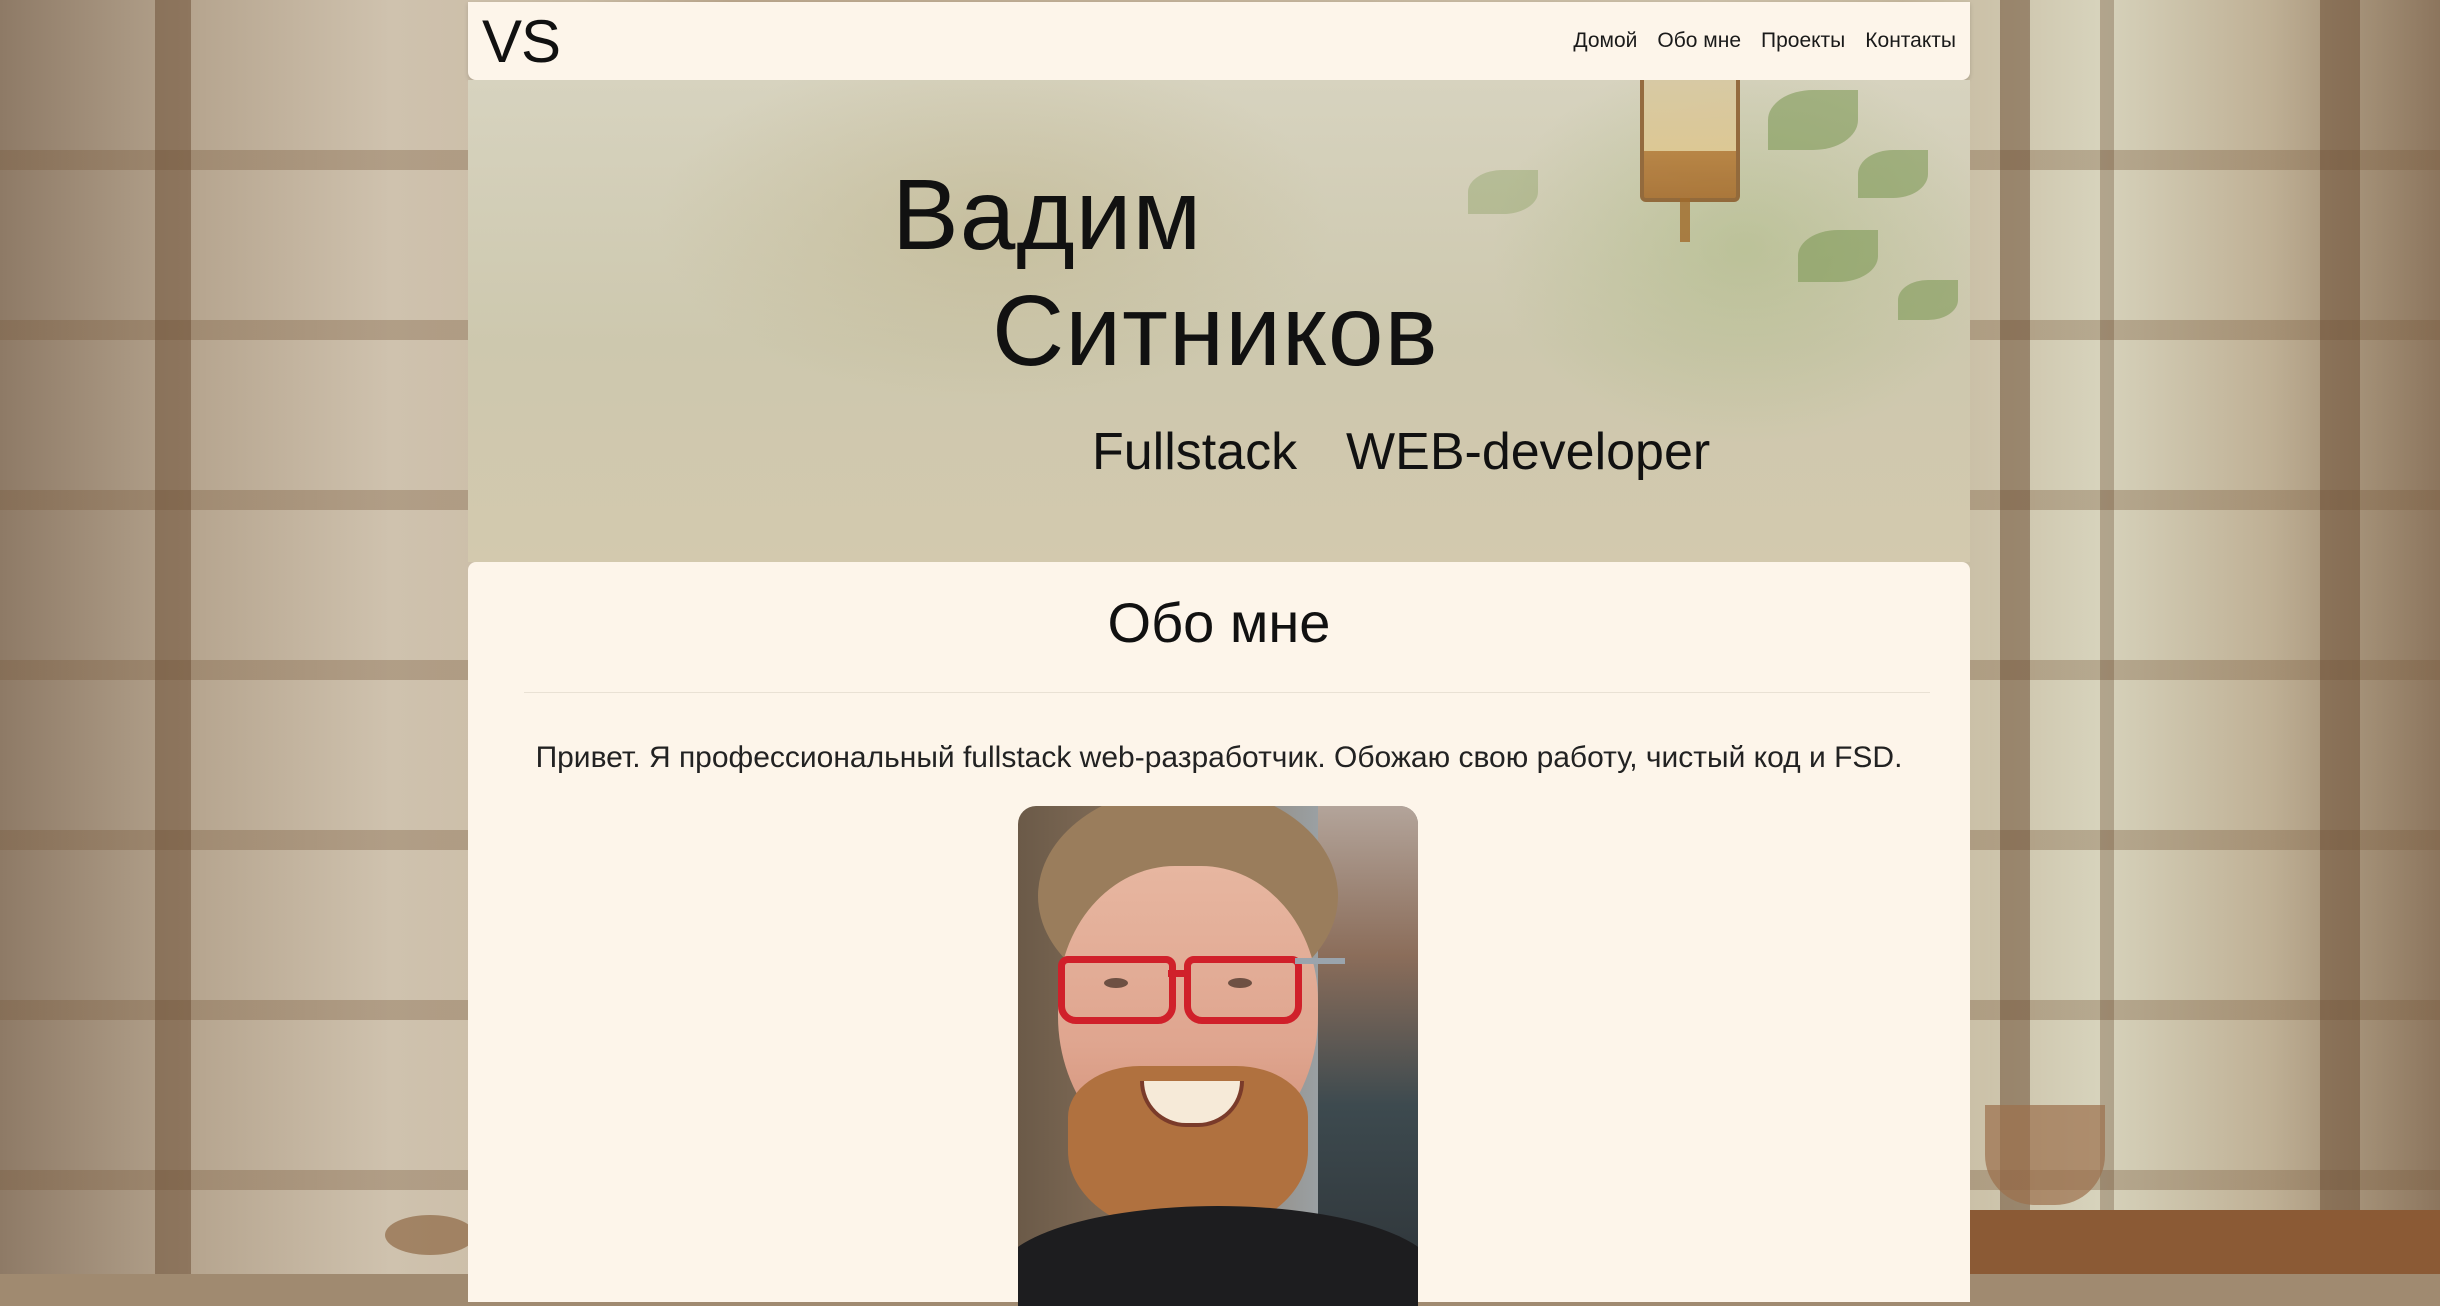 This screenshot has width=2440, height=1306. Describe the element at coordinates (1699, 41) in the screenshot. I see `nav-link-about: Обо мне` at that location.